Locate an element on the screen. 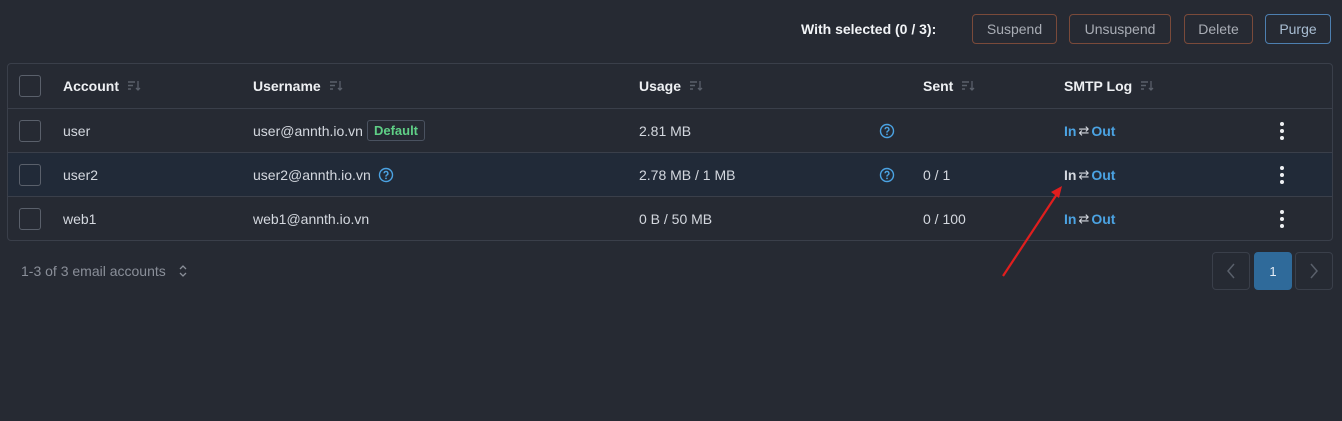  usage-value: 0 B / 50 MB is located at coordinates (676, 219).